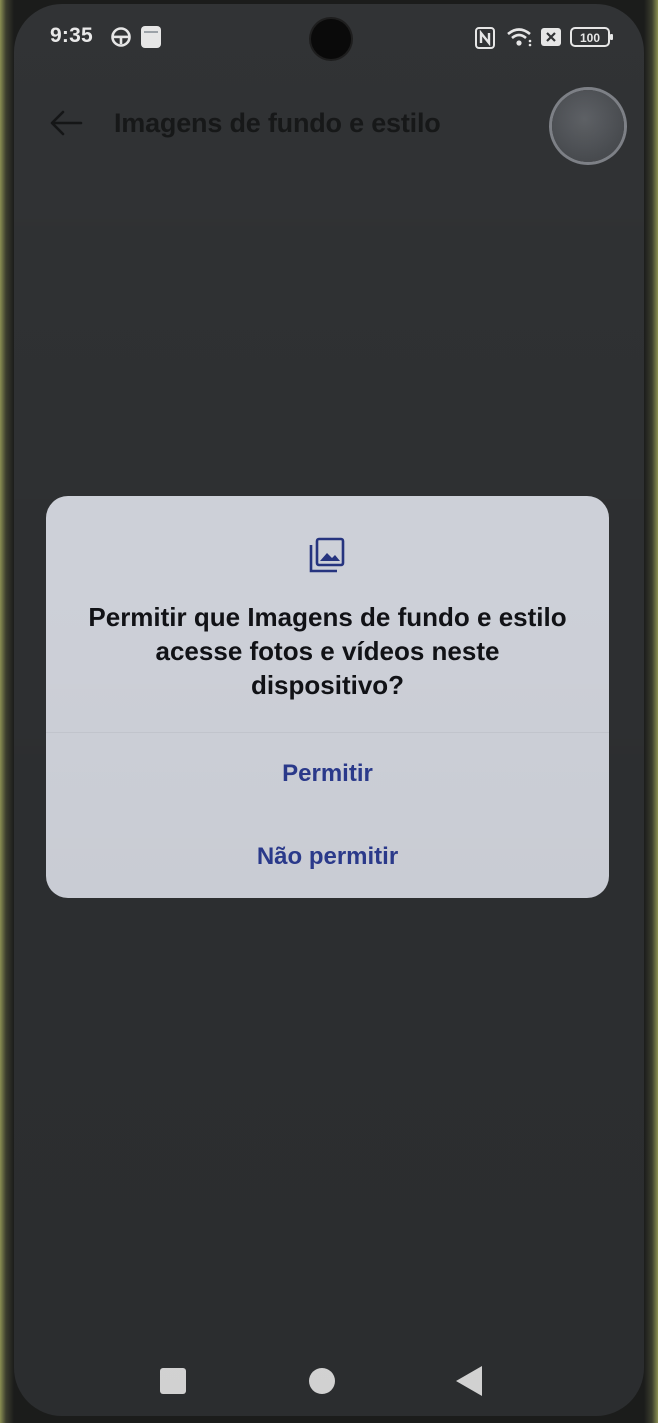 The width and height of the screenshot is (658, 1423). Describe the element at coordinates (151, 39) in the screenshot. I see `notification-app-icon` at that location.